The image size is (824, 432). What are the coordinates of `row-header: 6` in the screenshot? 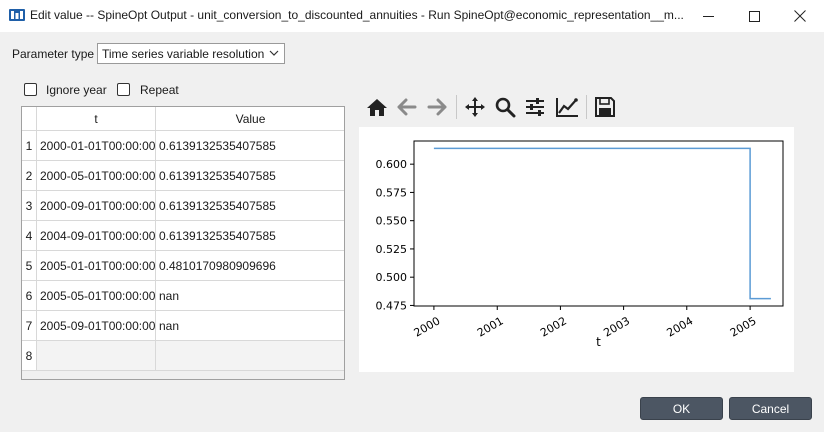 It's located at (29, 296).